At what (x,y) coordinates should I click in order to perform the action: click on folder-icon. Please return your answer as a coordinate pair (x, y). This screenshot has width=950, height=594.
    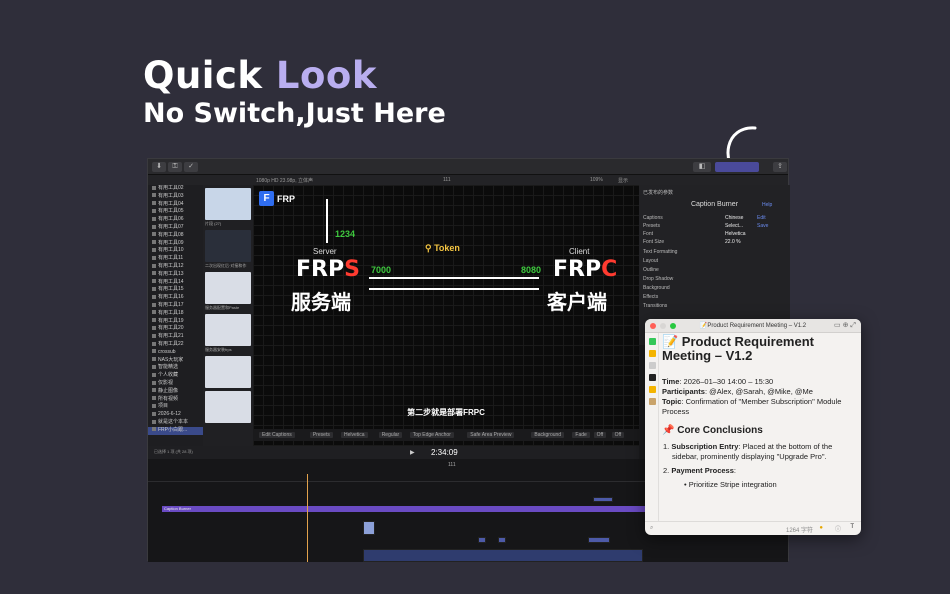
    Looking at the image, I should click on (154, 234).